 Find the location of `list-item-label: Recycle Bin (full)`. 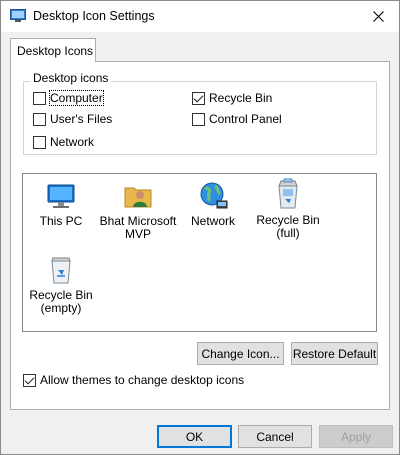

list-item-label: Recycle Bin (full) is located at coordinates (288, 226).